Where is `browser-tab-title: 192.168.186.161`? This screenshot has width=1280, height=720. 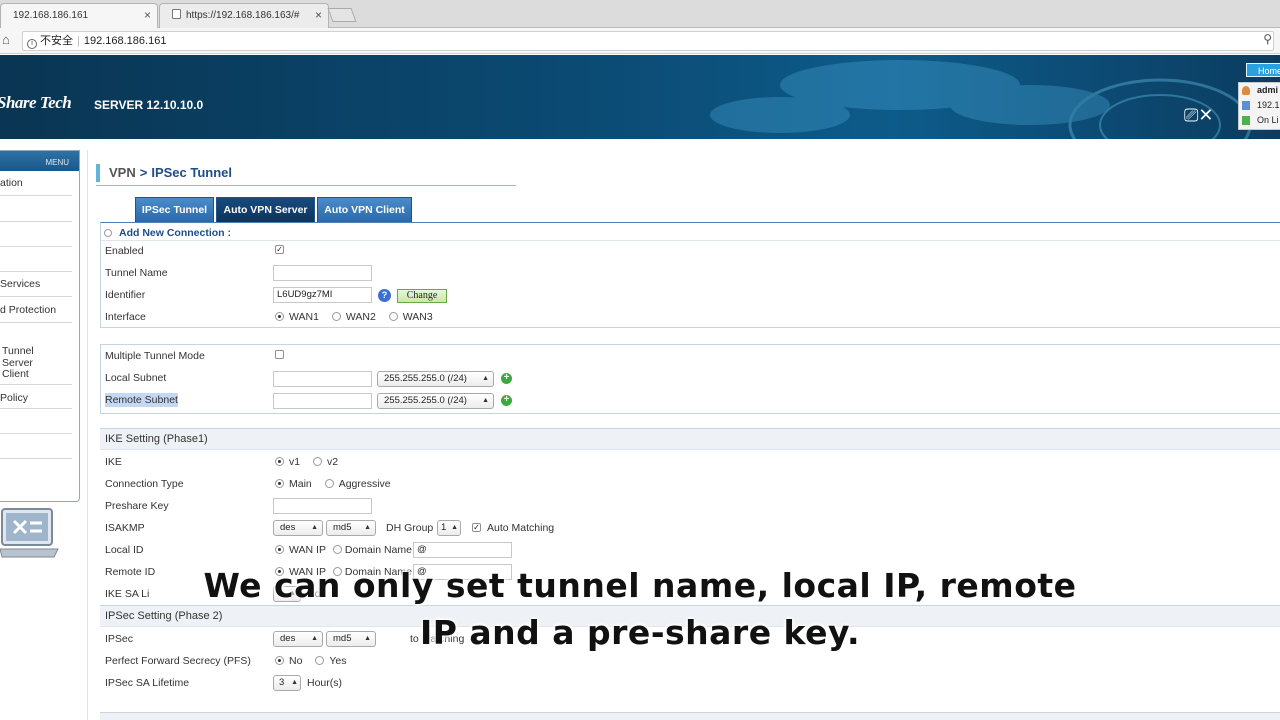 browser-tab-title: 192.168.186.161 is located at coordinates (51, 15).